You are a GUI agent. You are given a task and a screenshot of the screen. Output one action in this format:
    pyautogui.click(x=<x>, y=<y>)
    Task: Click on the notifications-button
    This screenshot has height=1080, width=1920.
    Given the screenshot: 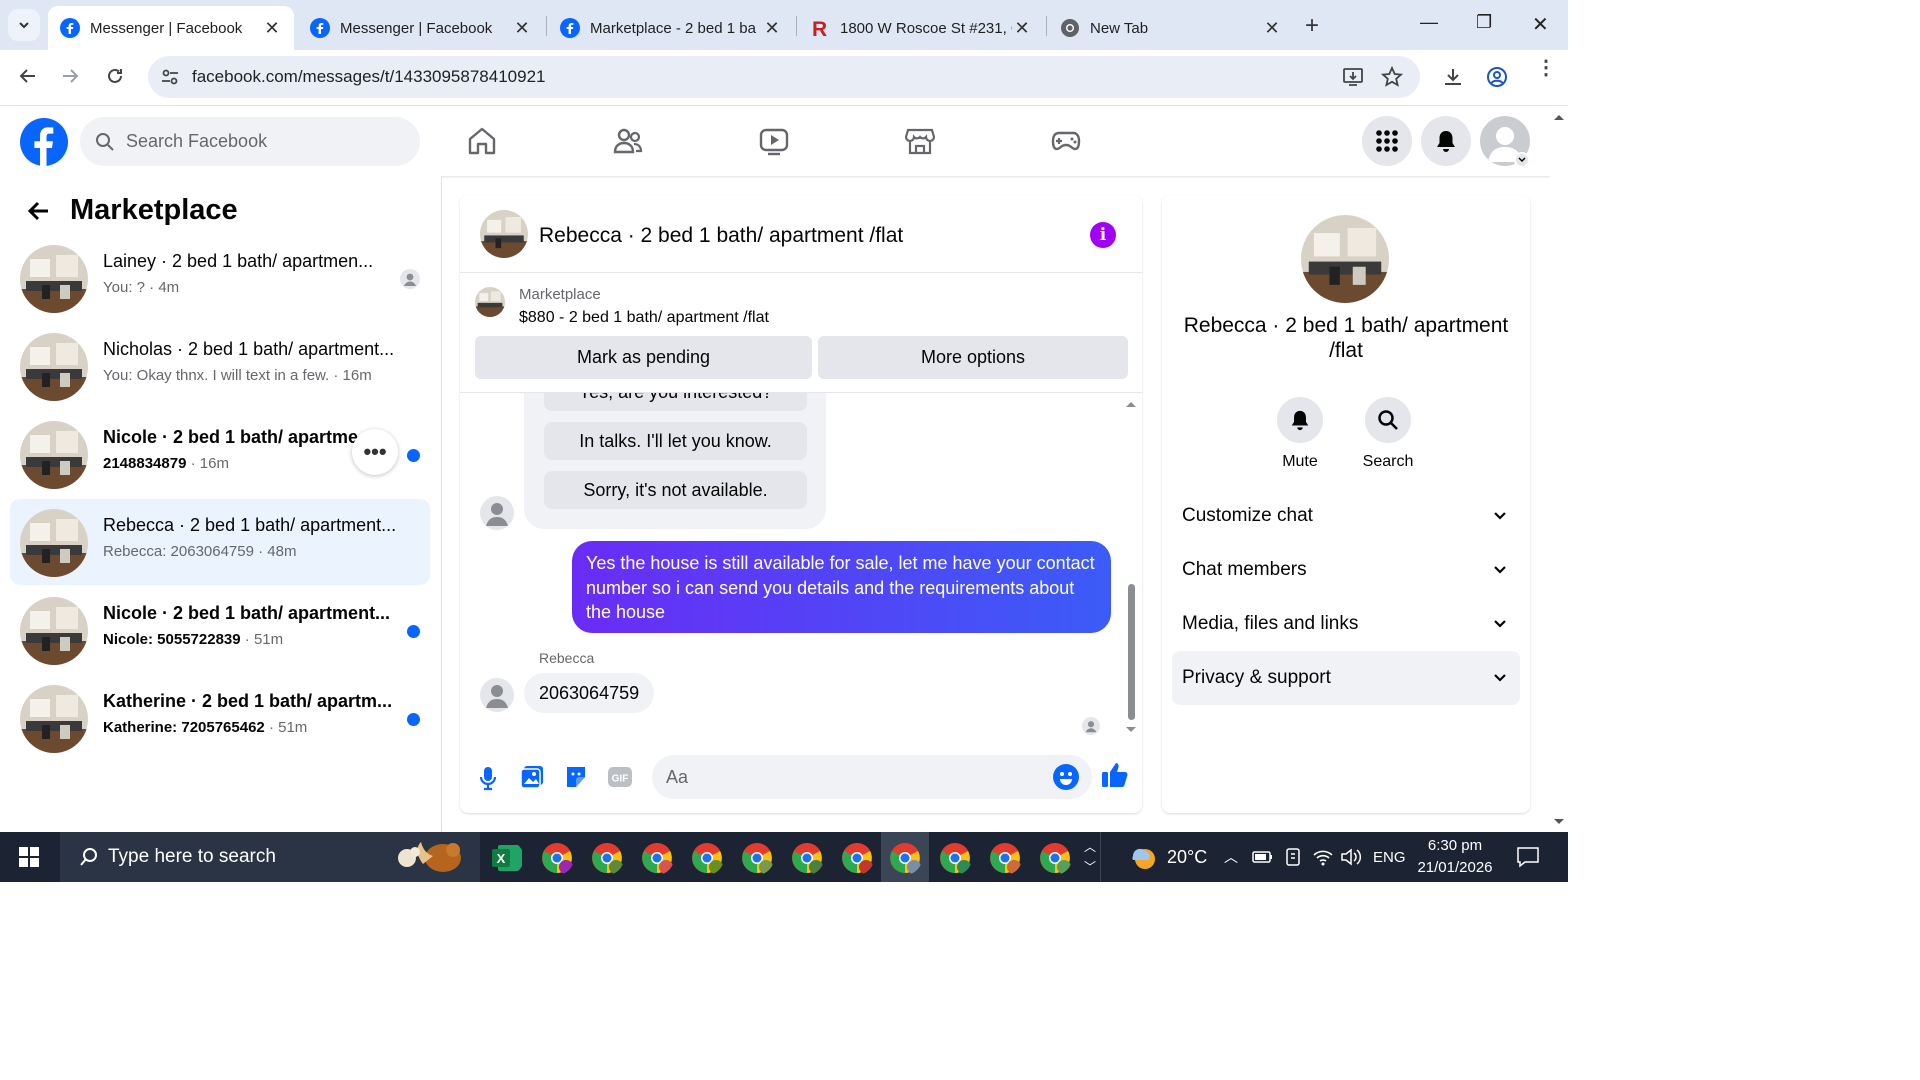 What is the action you would take?
    pyautogui.click(x=1446, y=141)
    